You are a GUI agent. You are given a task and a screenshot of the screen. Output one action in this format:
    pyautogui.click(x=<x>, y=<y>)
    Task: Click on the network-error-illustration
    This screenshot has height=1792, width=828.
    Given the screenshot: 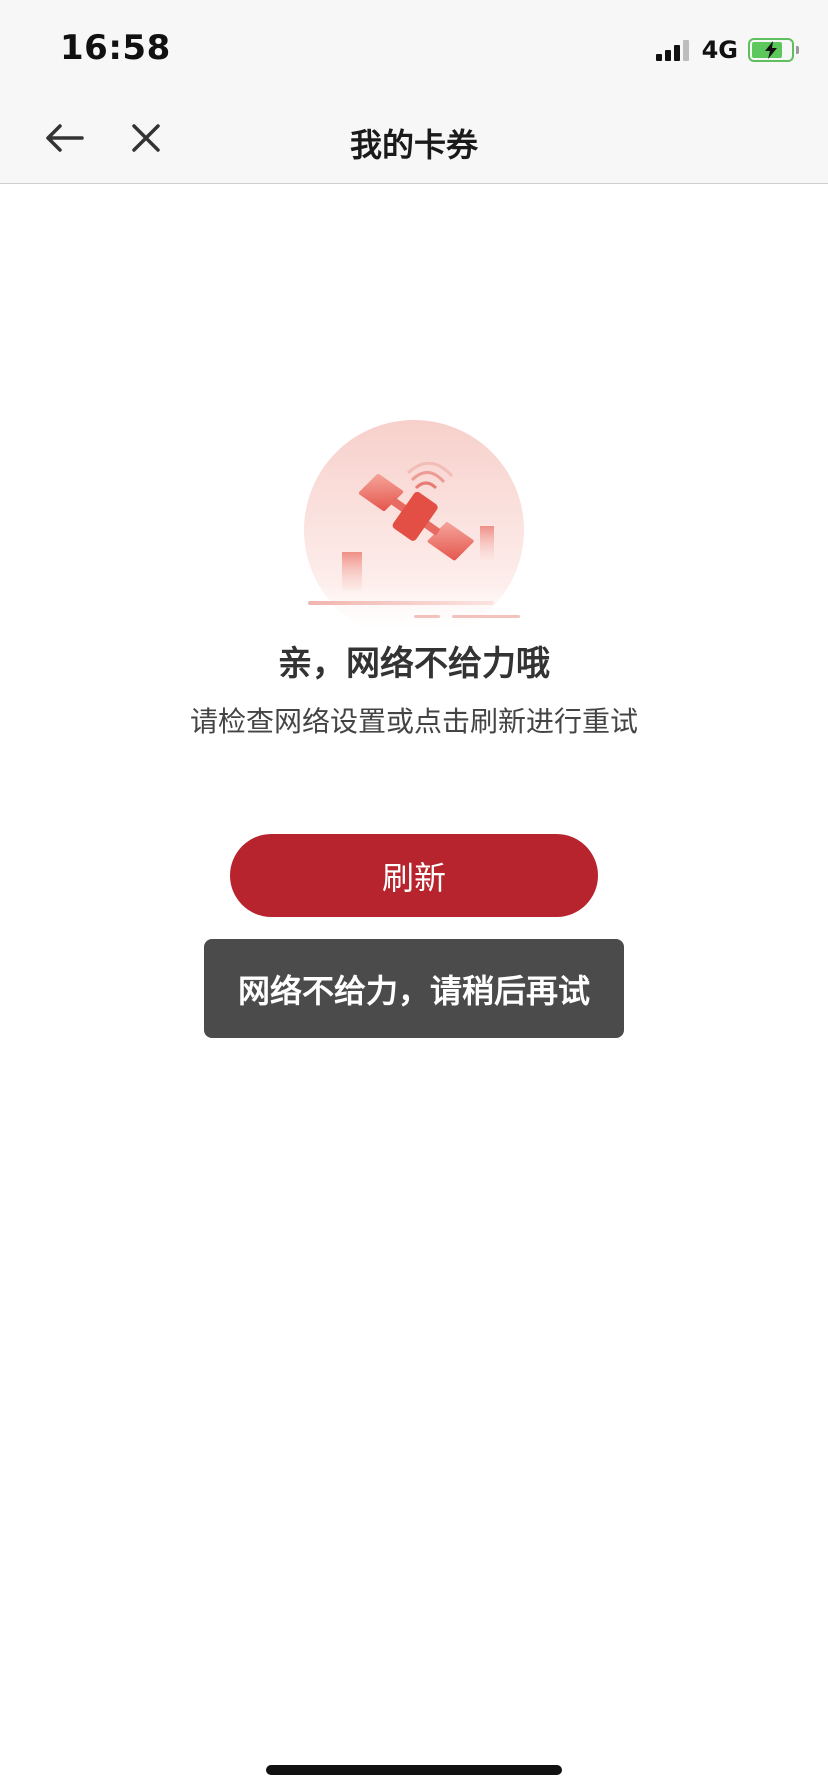 What is the action you would take?
    pyautogui.click(x=414, y=529)
    